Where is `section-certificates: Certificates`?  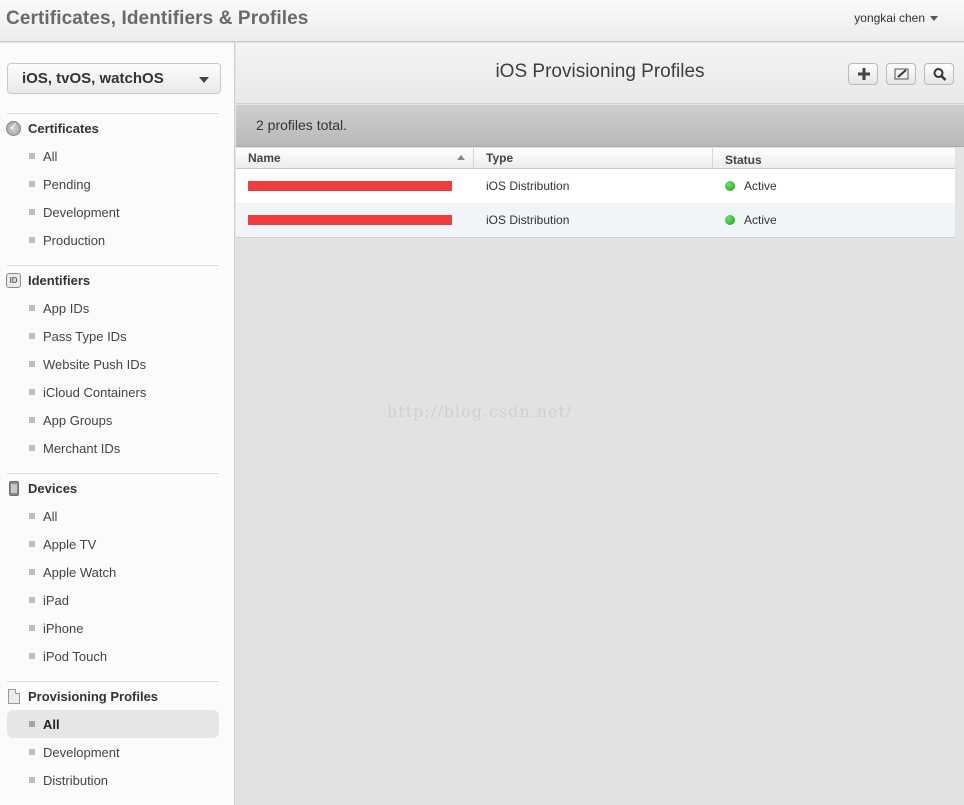
section-certificates: Certificates is located at coordinates (52, 128).